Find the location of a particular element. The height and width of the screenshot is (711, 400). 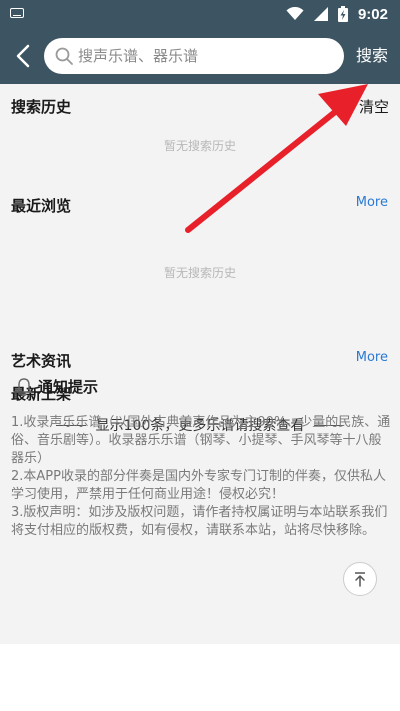

status-bar: 9:02 is located at coordinates (200, 14).